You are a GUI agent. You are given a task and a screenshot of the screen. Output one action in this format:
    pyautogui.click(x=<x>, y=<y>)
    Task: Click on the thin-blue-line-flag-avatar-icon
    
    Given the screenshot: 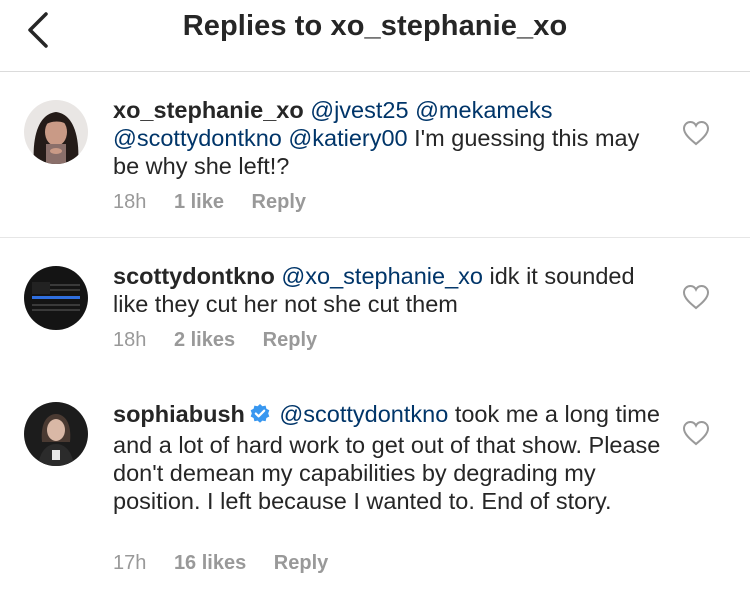 What is the action you would take?
    pyautogui.click(x=56, y=298)
    